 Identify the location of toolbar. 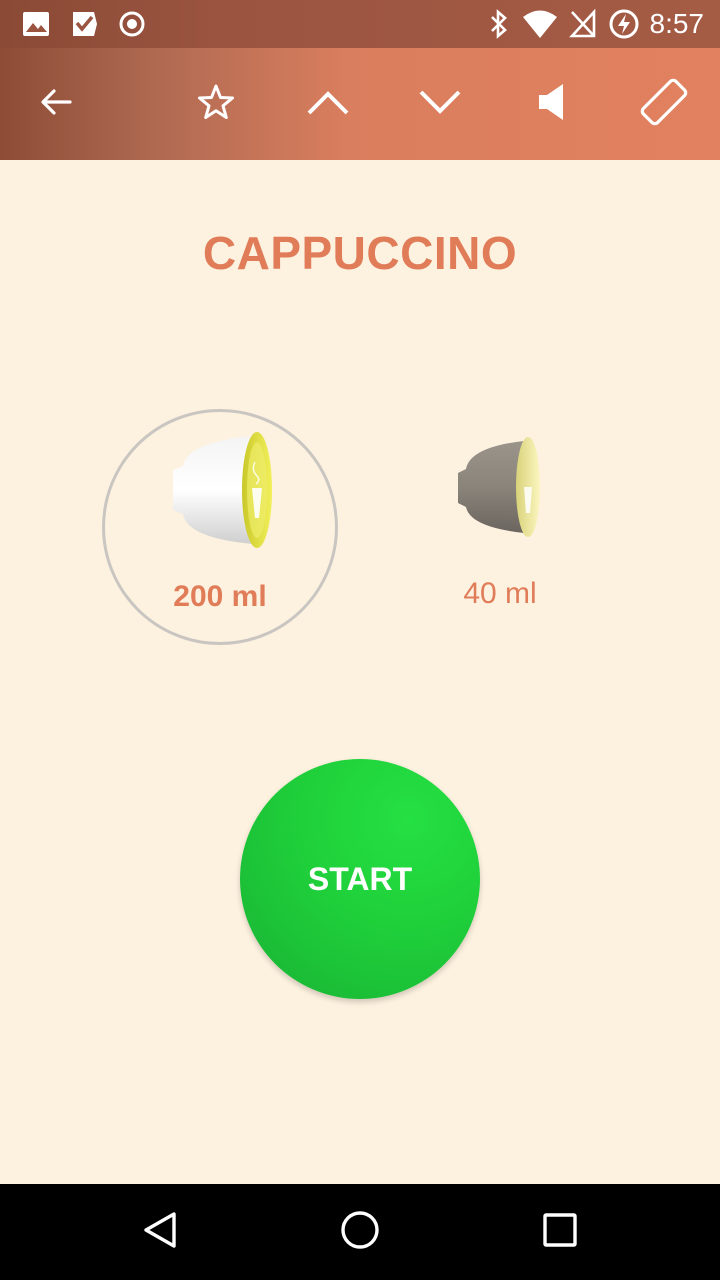
(360, 104).